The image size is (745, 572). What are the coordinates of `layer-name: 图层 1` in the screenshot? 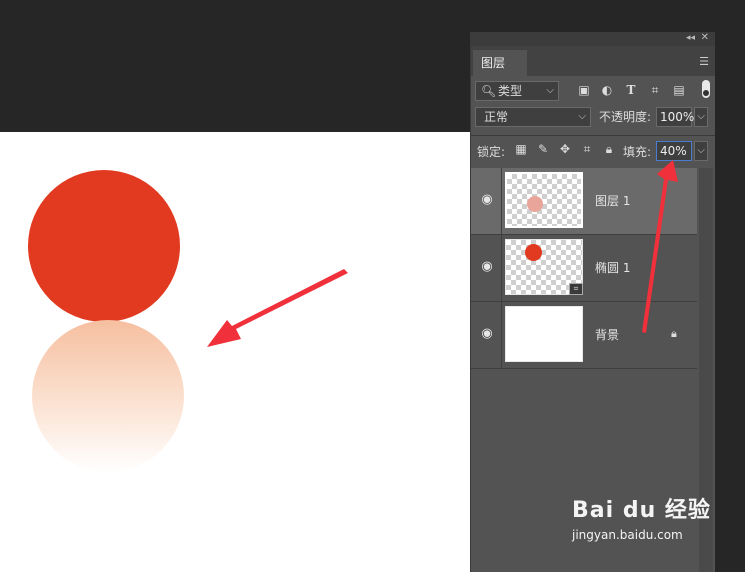 It's located at (612, 200).